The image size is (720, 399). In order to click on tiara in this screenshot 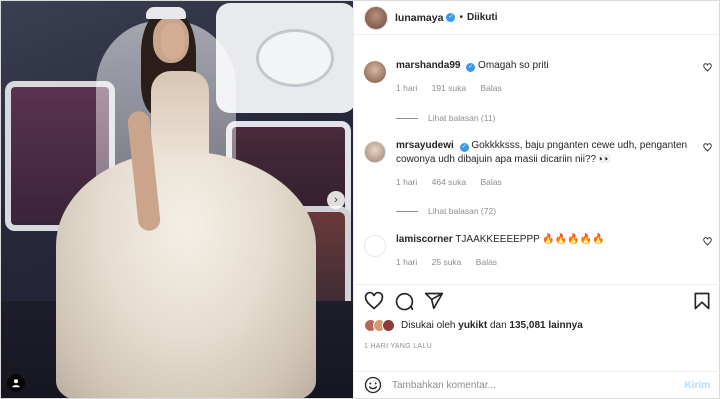, I will do `click(166, 13)`.